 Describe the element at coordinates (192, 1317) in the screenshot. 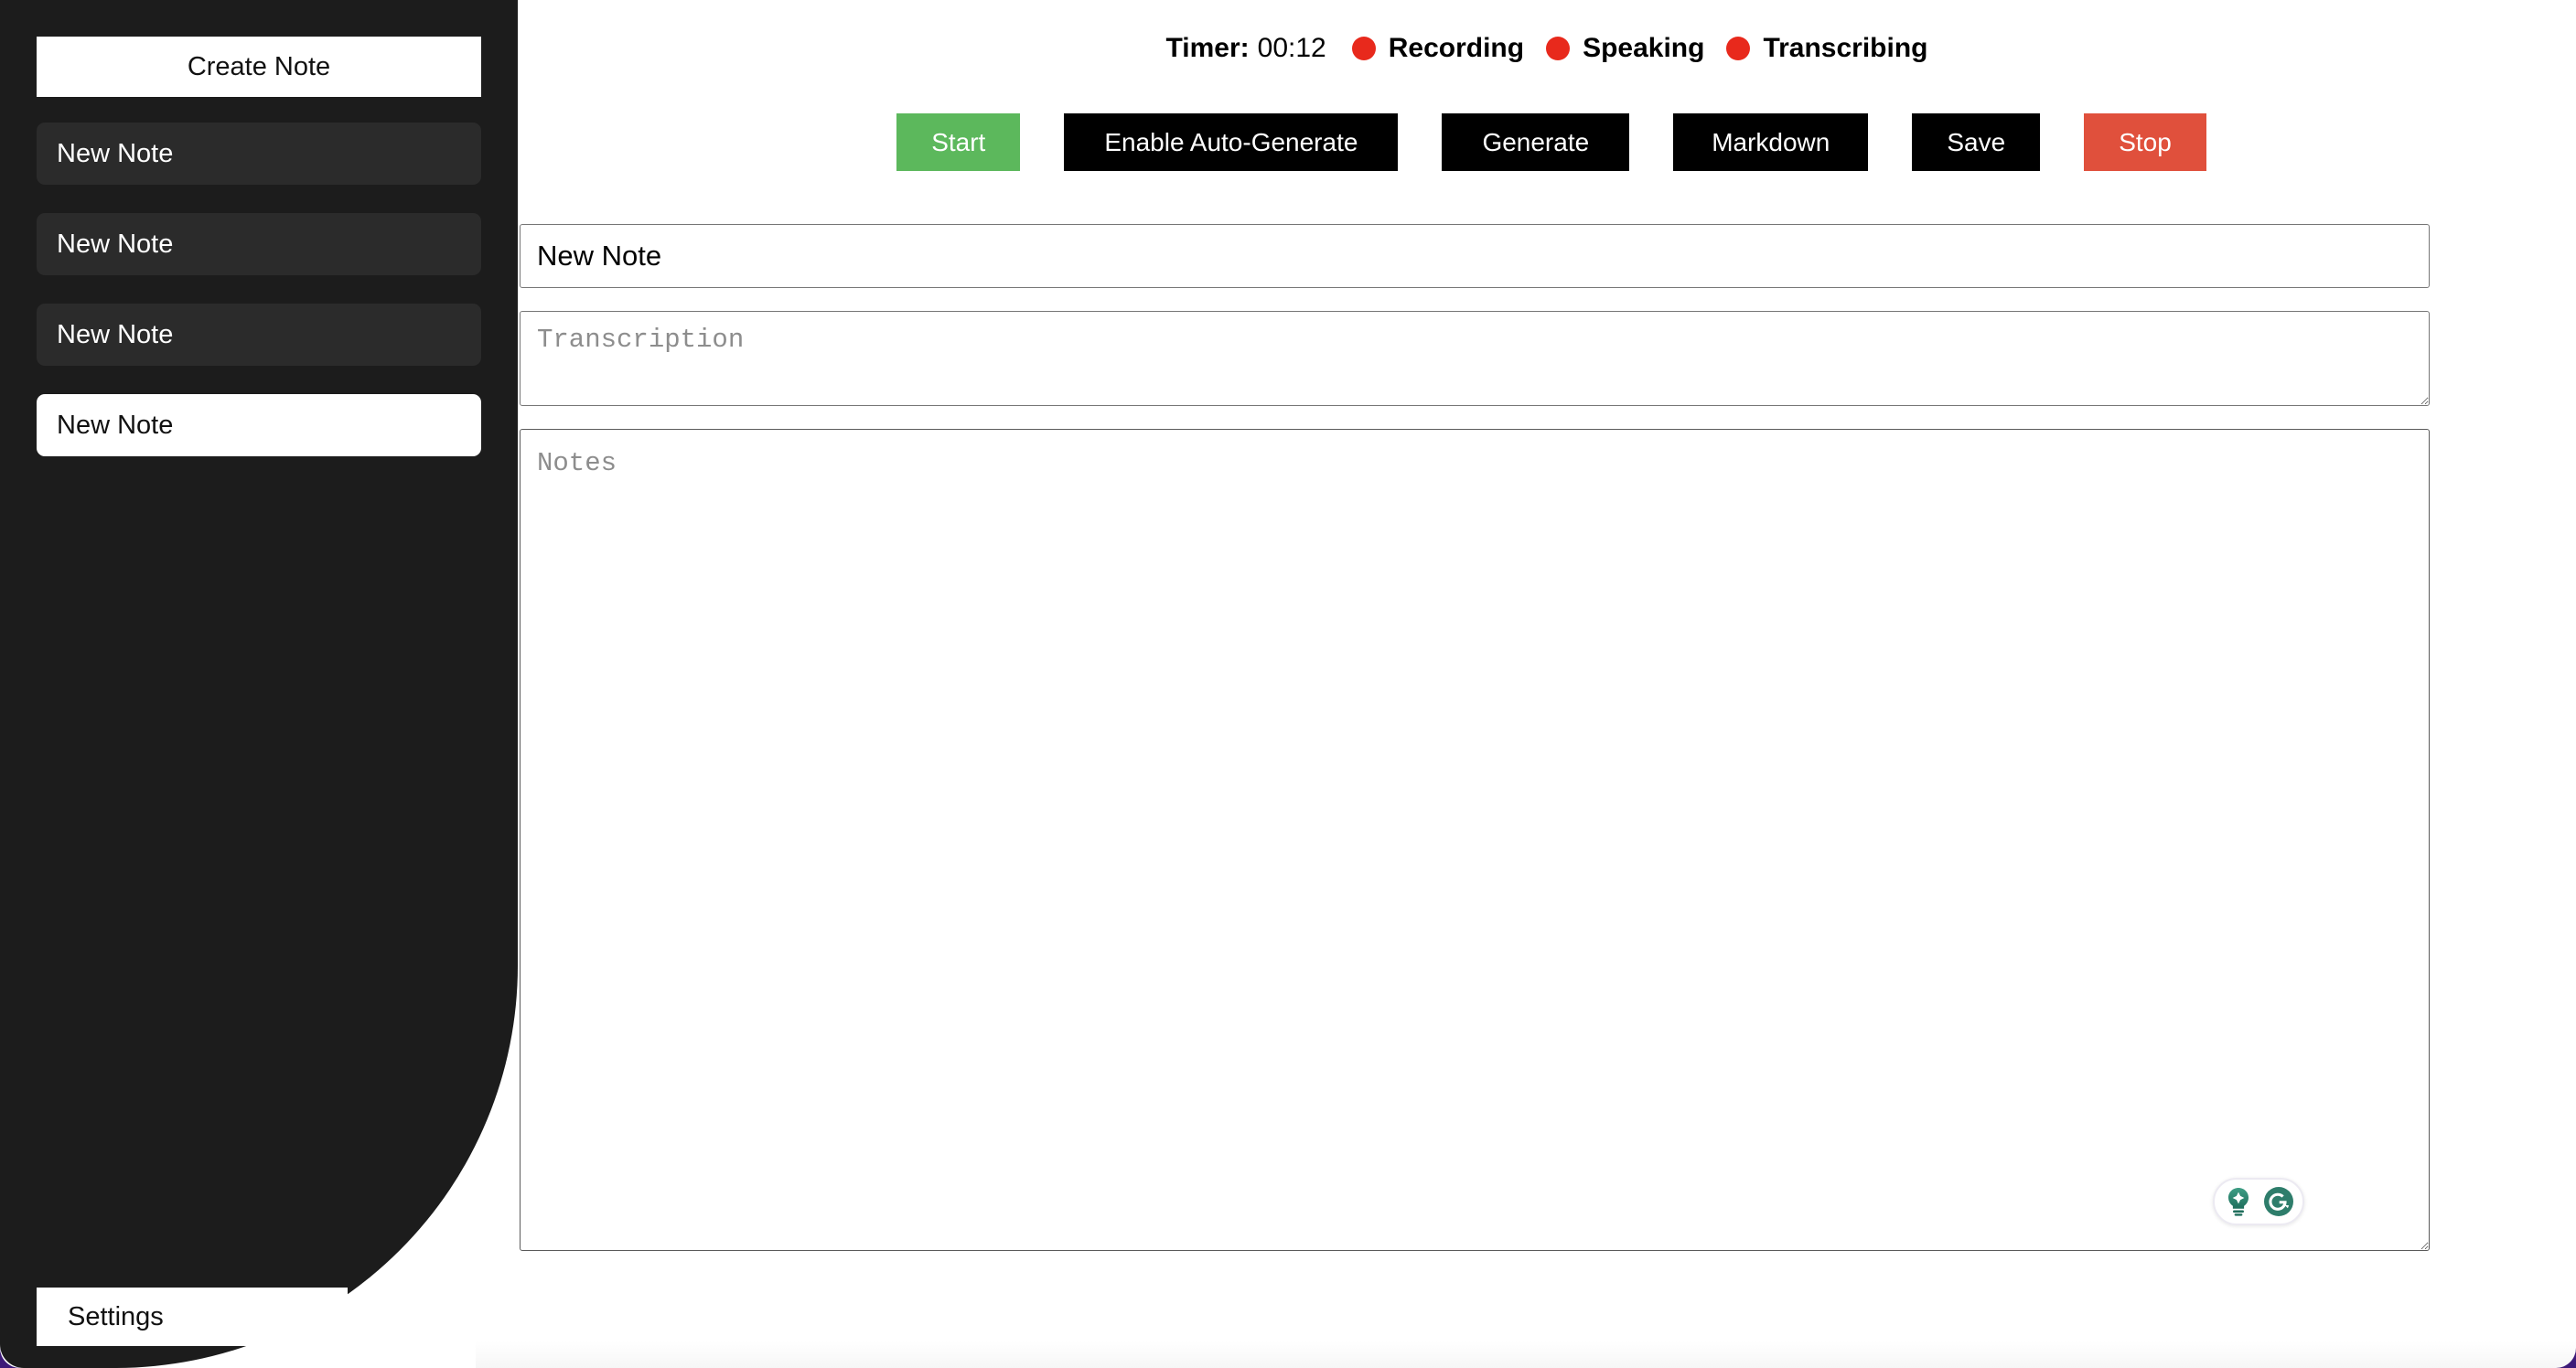

I see `settings-button: Settings` at that location.